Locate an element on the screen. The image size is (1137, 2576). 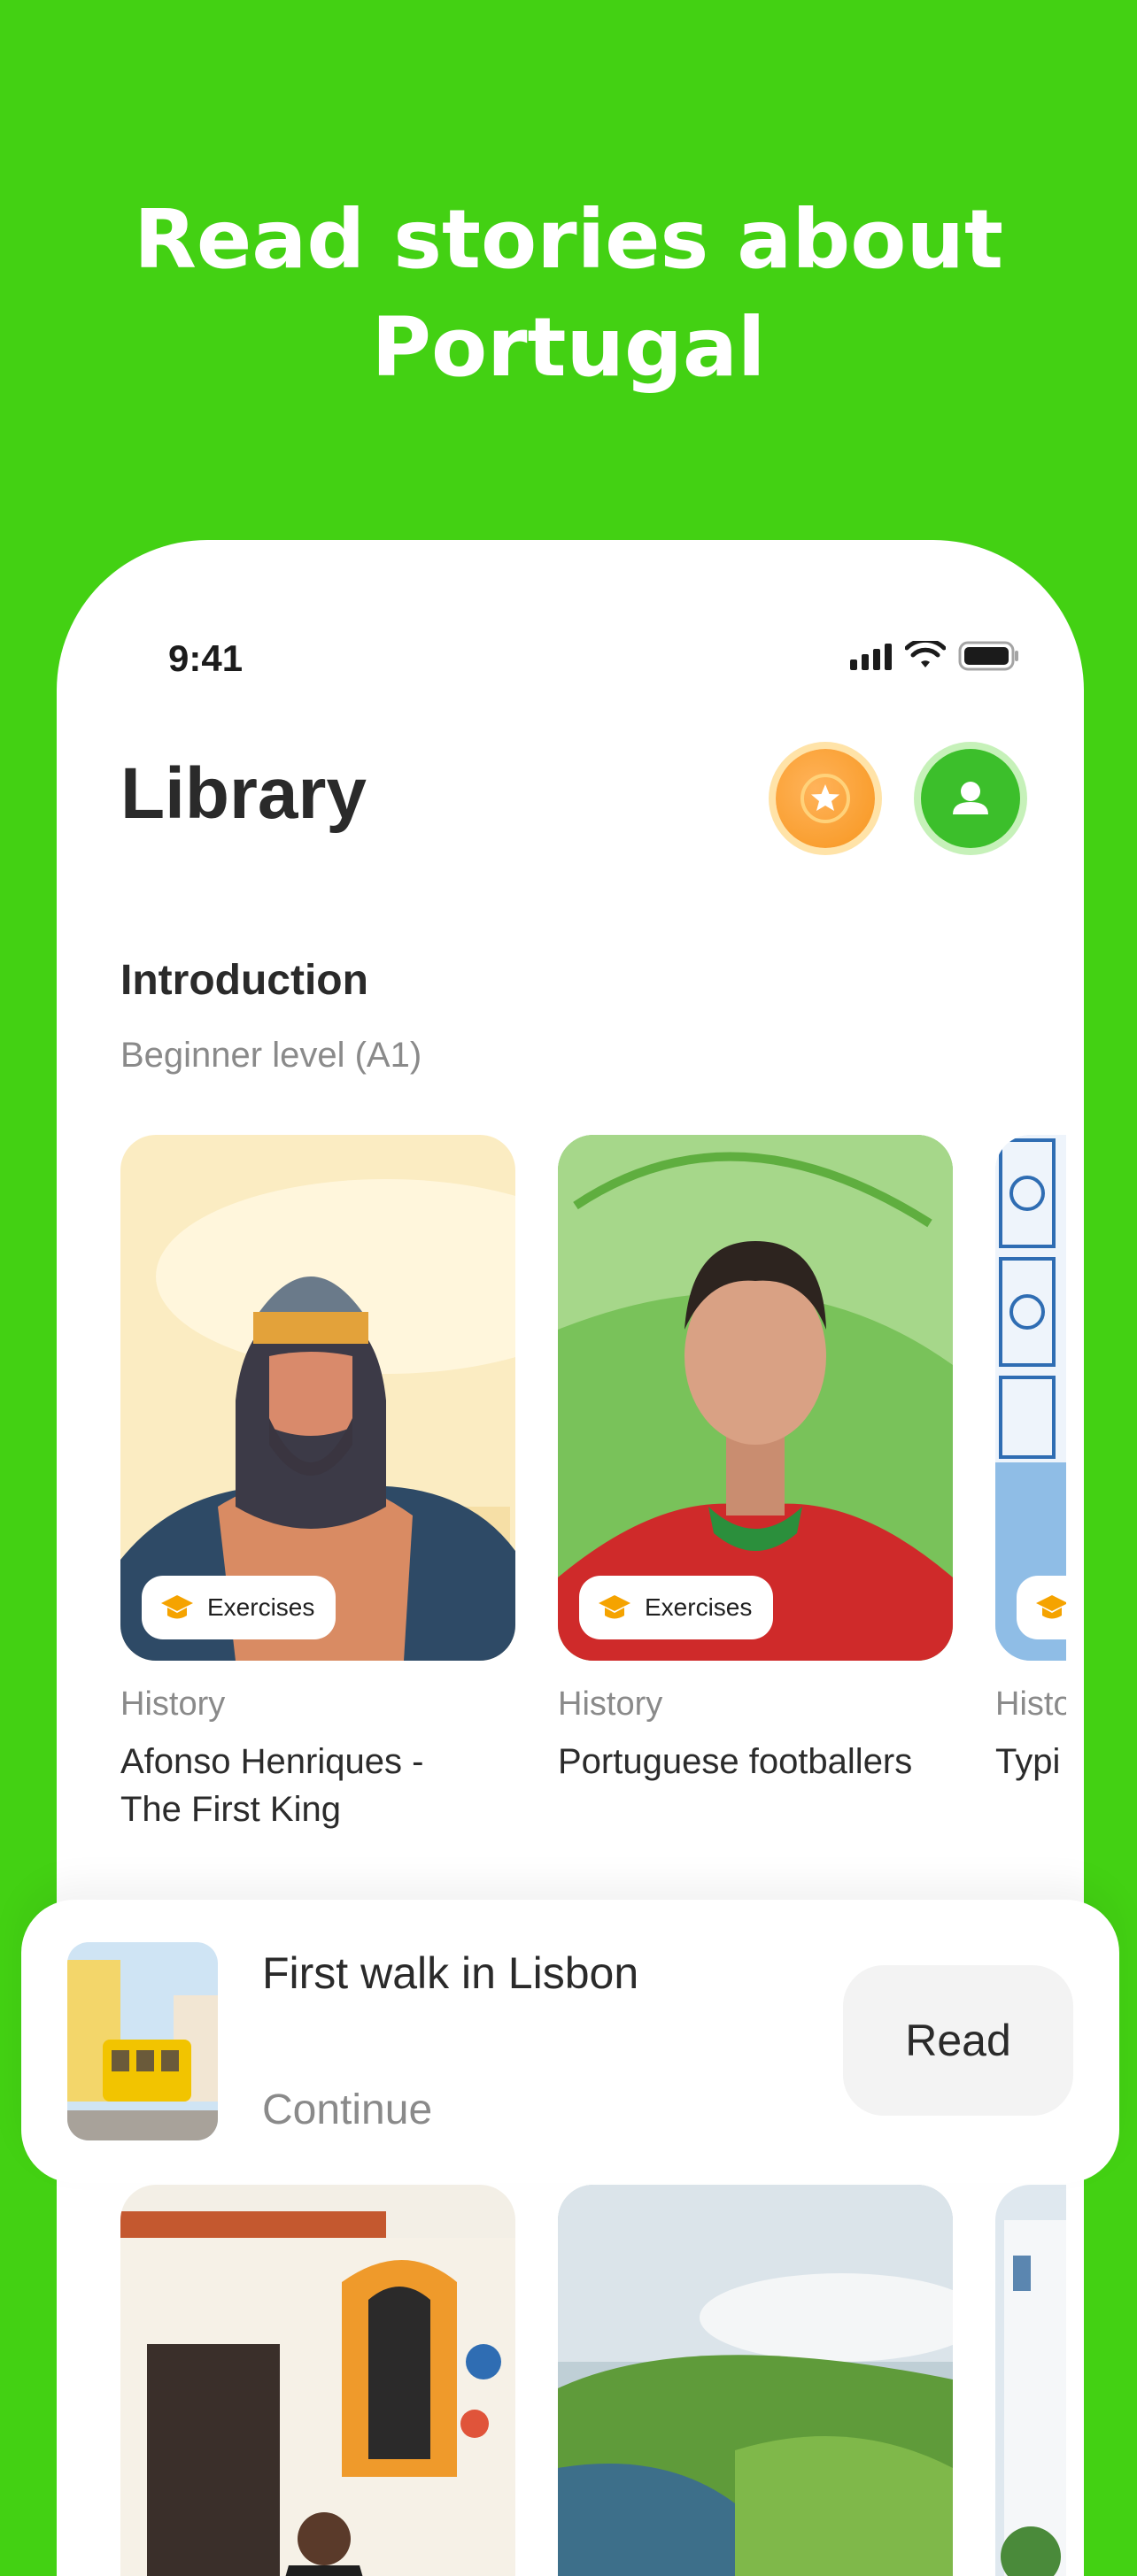
streak-button is located at coordinates (825, 798).